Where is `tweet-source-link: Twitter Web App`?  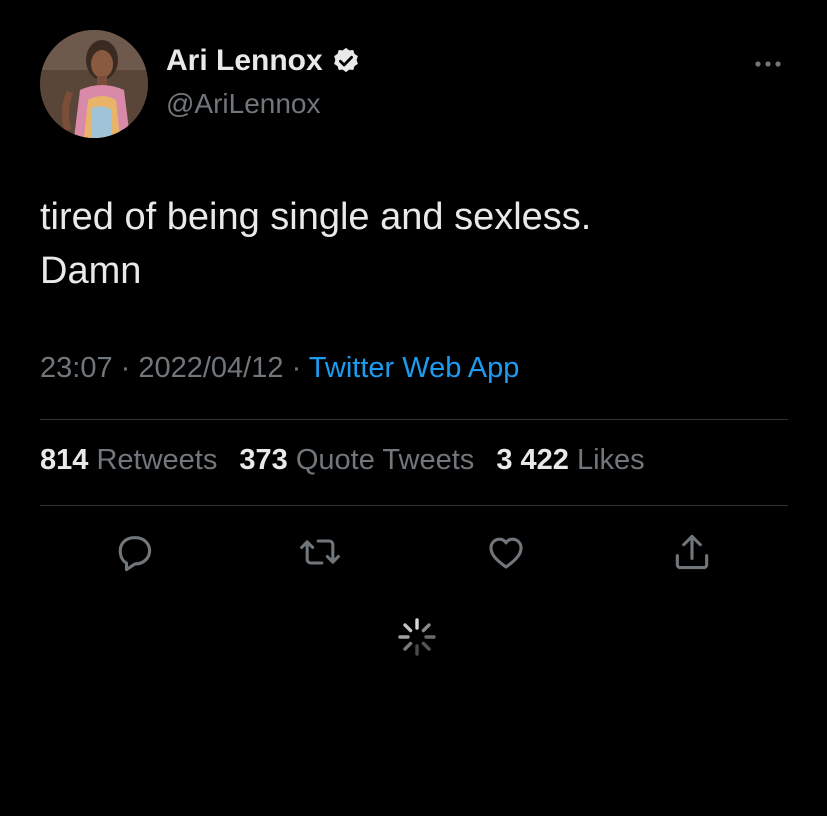 tweet-source-link: Twitter Web App is located at coordinates (414, 368).